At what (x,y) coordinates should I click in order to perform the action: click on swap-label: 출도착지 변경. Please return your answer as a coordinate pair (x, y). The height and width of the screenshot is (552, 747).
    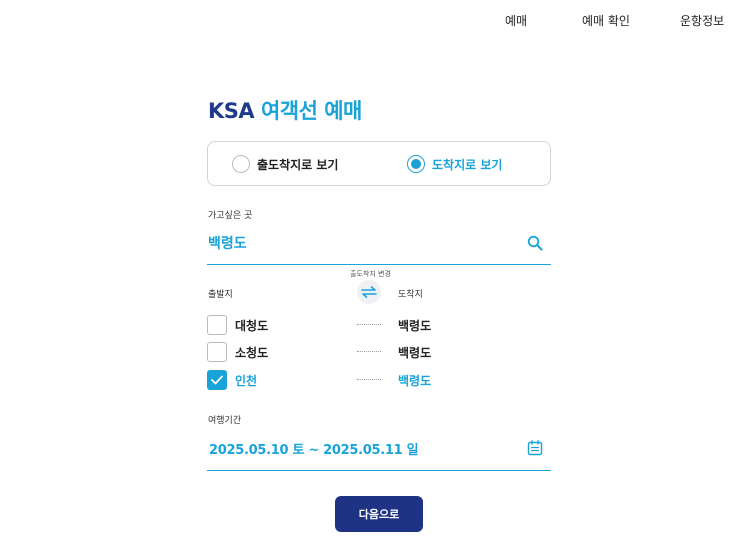
    Looking at the image, I should click on (370, 274).